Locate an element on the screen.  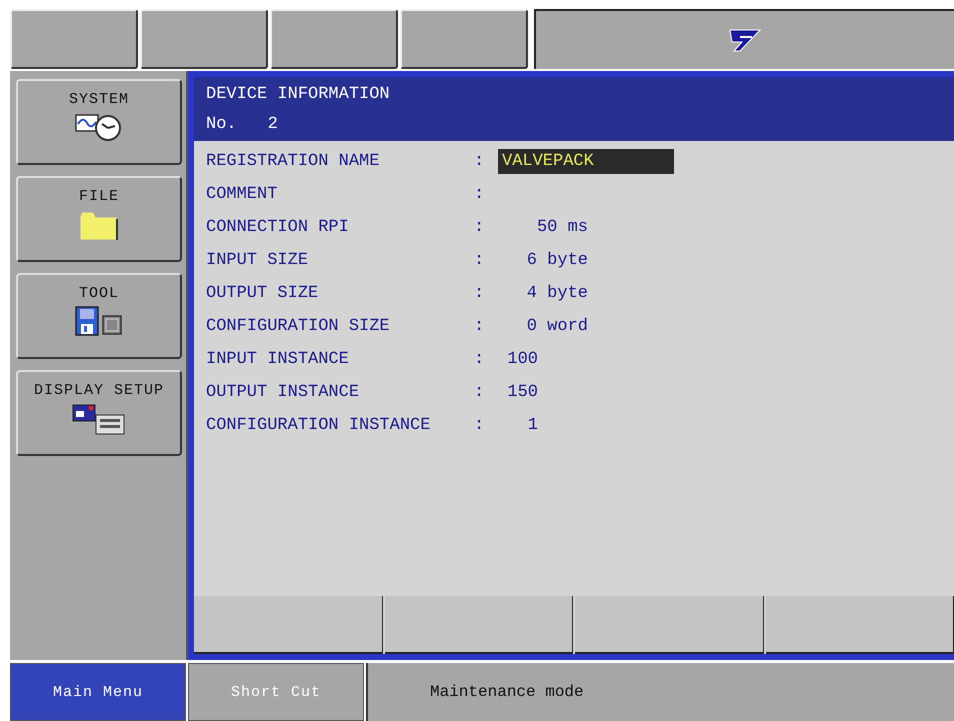
field-label: INPUT SIZE is located at coordinates (258, 260).